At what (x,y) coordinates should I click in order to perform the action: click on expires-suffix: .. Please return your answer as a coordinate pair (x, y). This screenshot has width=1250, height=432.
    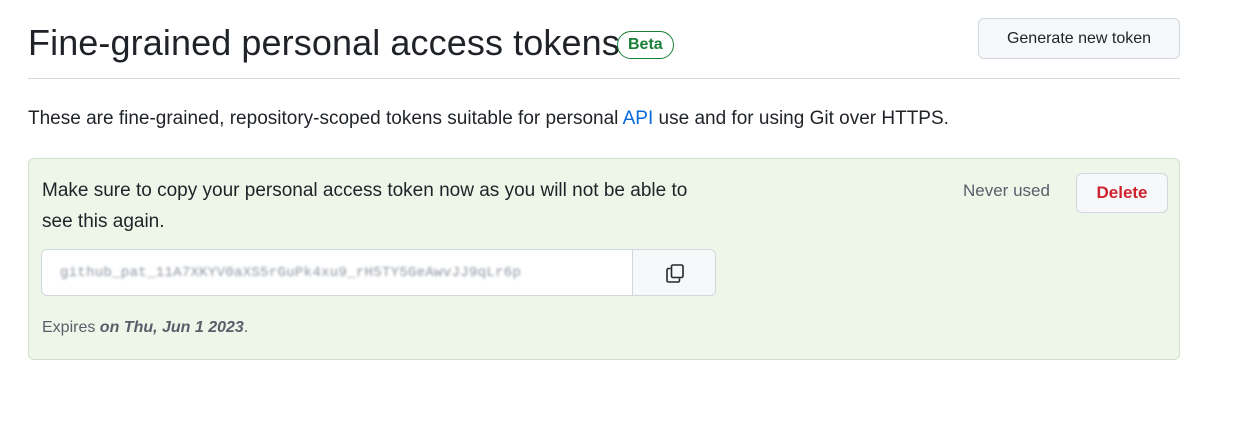
    Looking at the image, I should click on (246, 327).